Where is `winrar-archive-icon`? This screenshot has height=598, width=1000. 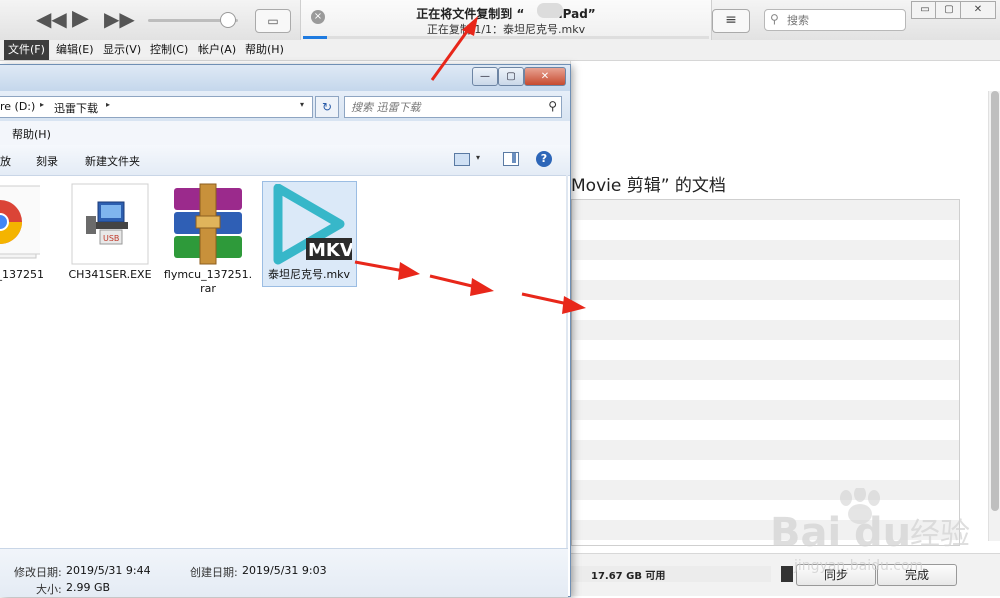 winrar-archive-icon is located at coordinates (208, 224).